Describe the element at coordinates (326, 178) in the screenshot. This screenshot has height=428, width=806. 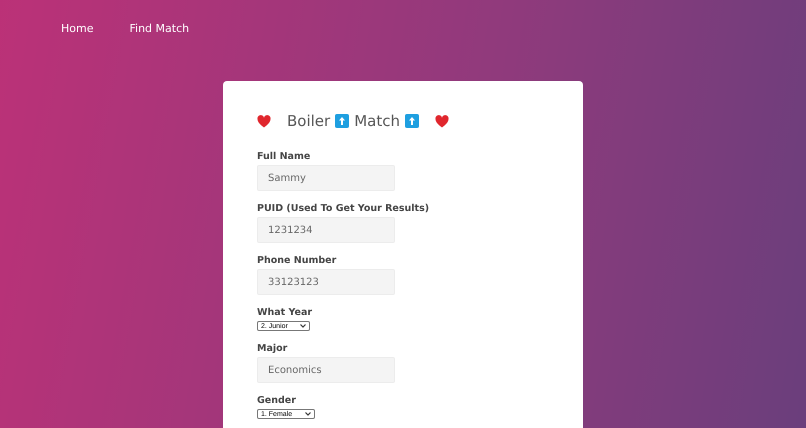
I see `text-field: Sammy` at that location.